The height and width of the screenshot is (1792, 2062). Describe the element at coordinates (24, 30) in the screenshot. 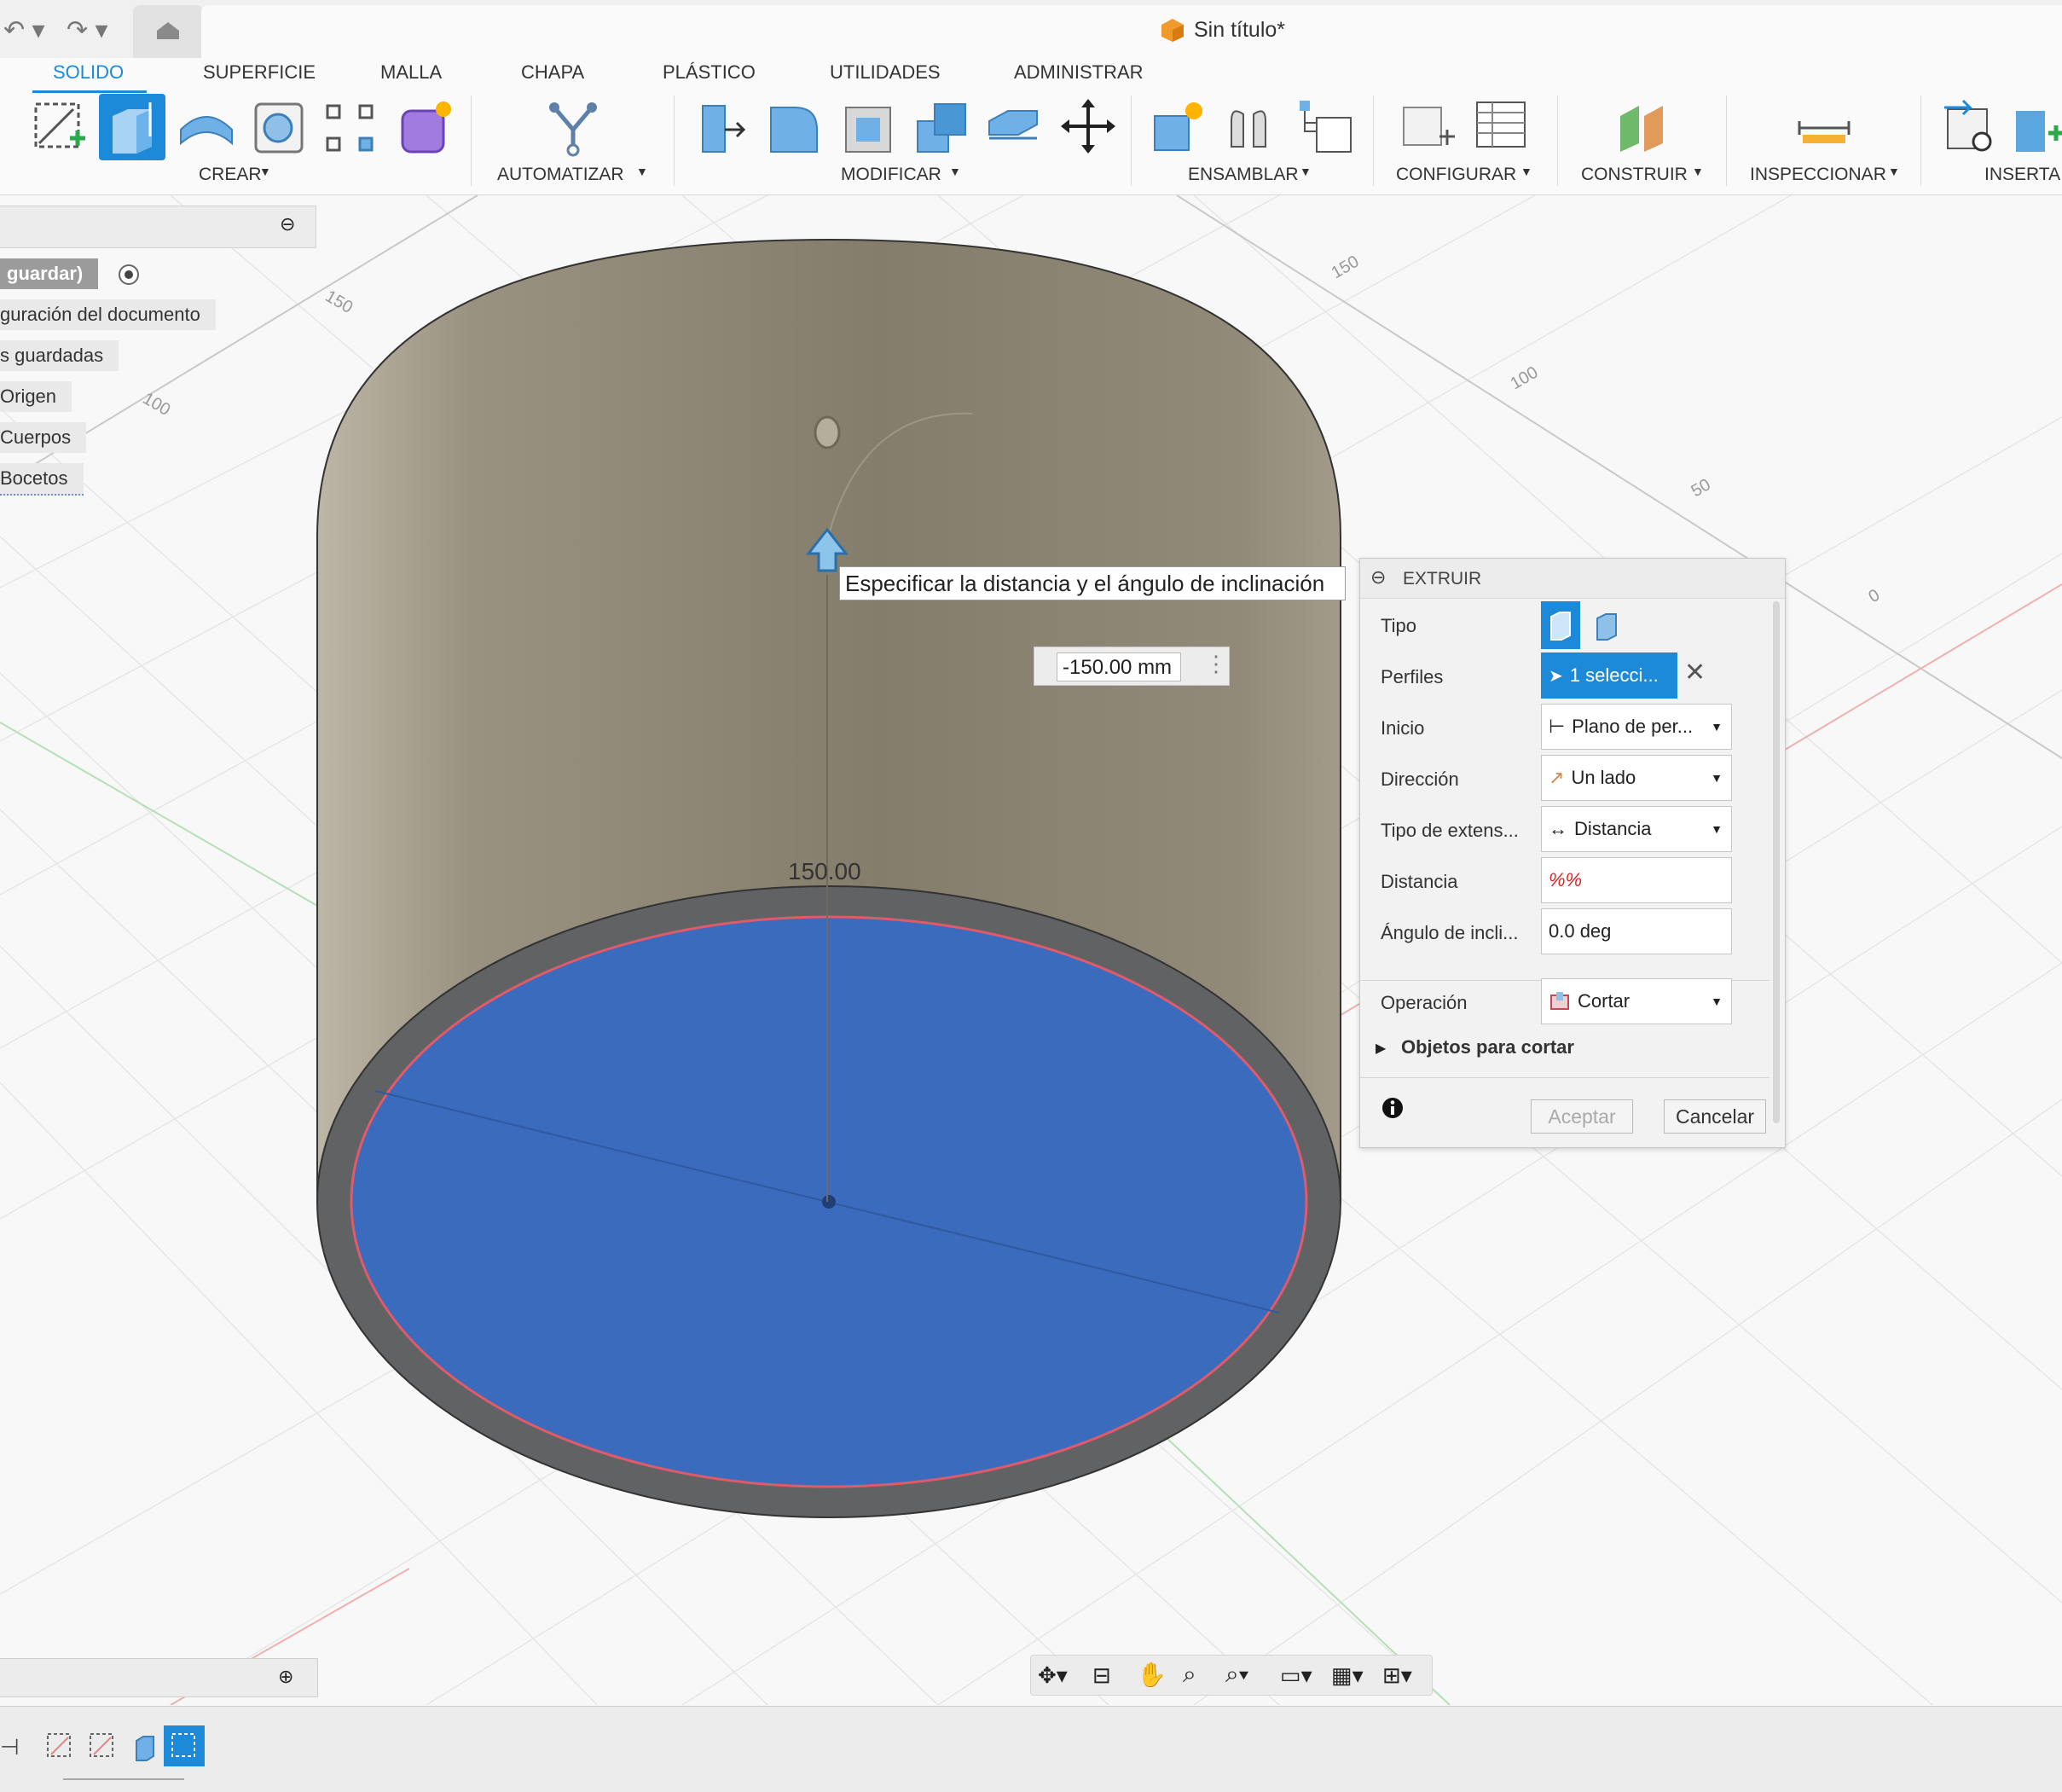

I see `undo-icon: ↶ ▾` at that location.